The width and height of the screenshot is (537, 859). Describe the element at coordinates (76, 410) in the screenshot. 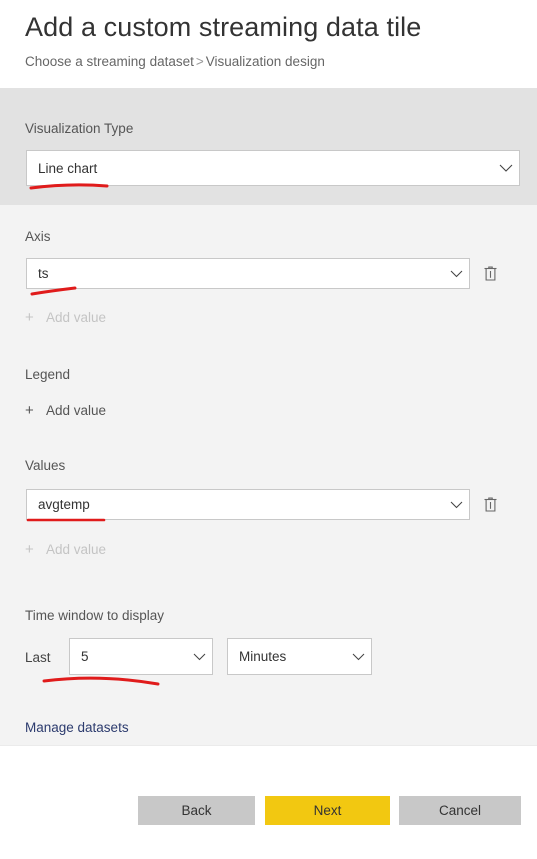

I see `legend-add-value-label: Add value` at that location.